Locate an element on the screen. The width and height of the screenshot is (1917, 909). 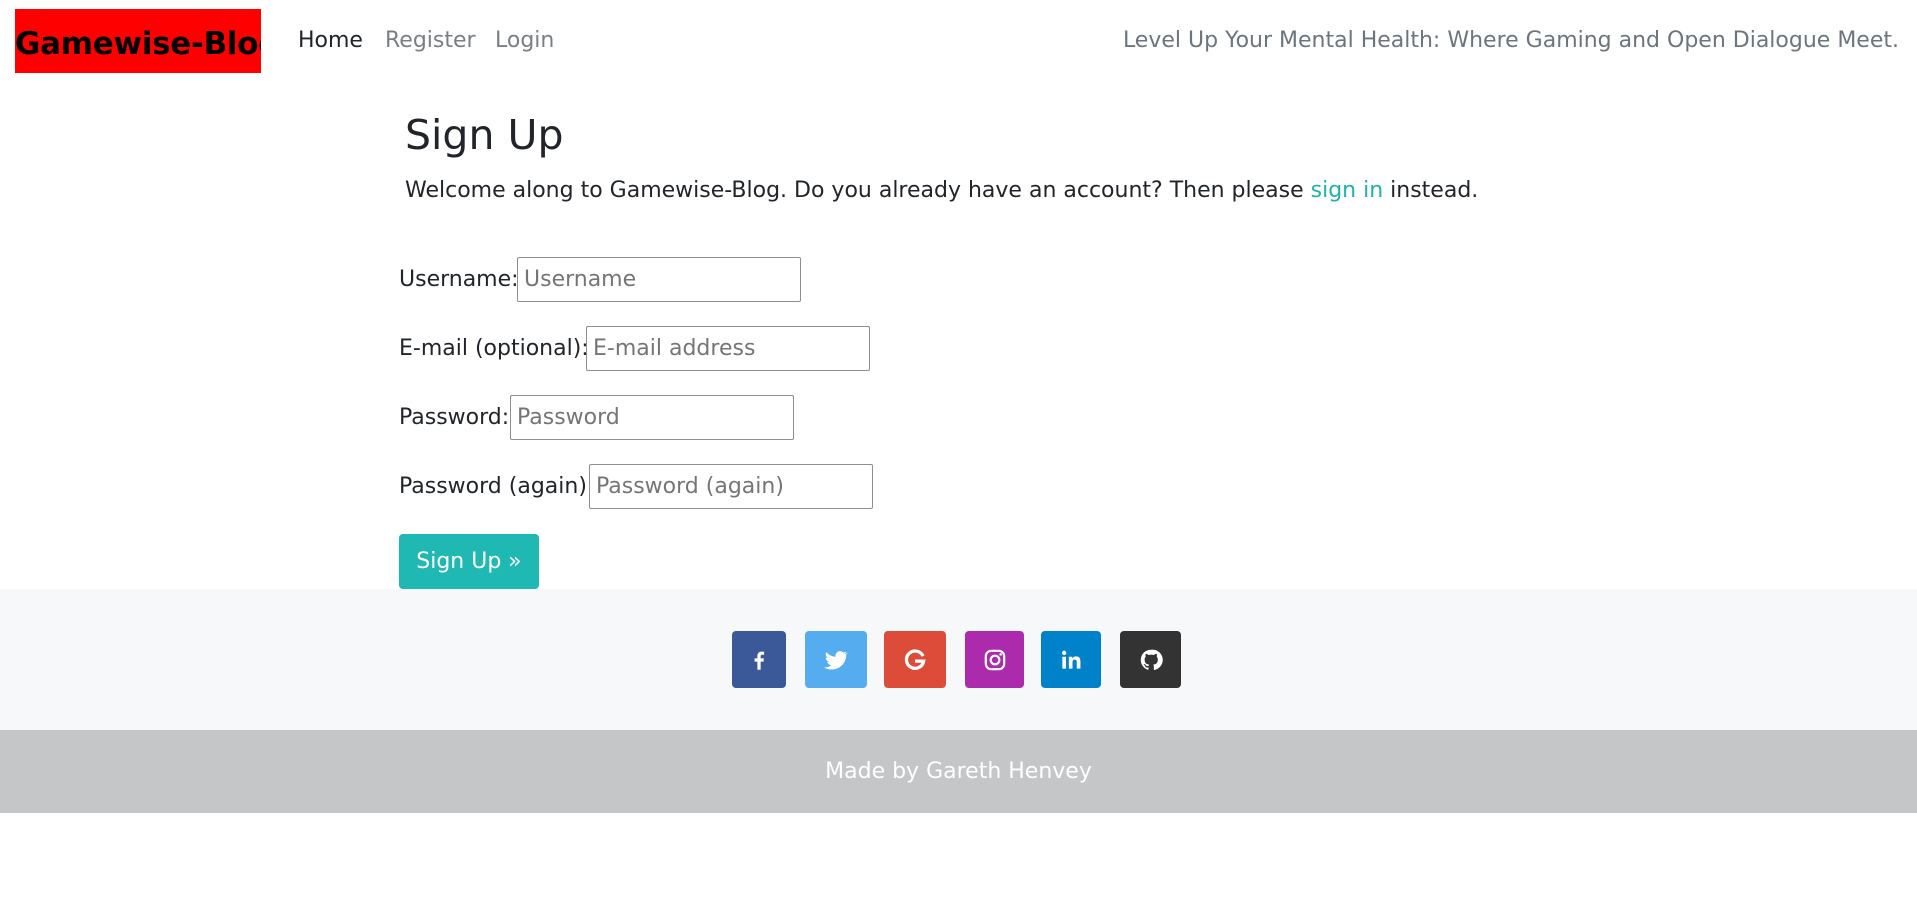
brand-logo-link: Gamewise-Blog is located at coordinates (138, 41).